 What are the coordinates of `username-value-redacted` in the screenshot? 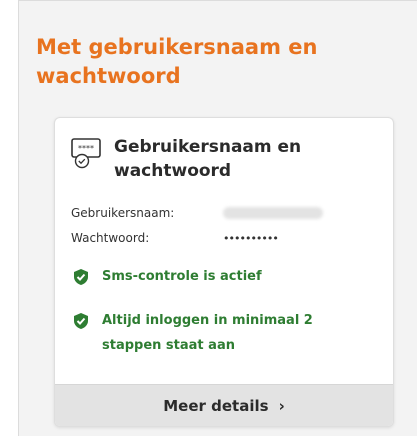 It's located at (273, 213).